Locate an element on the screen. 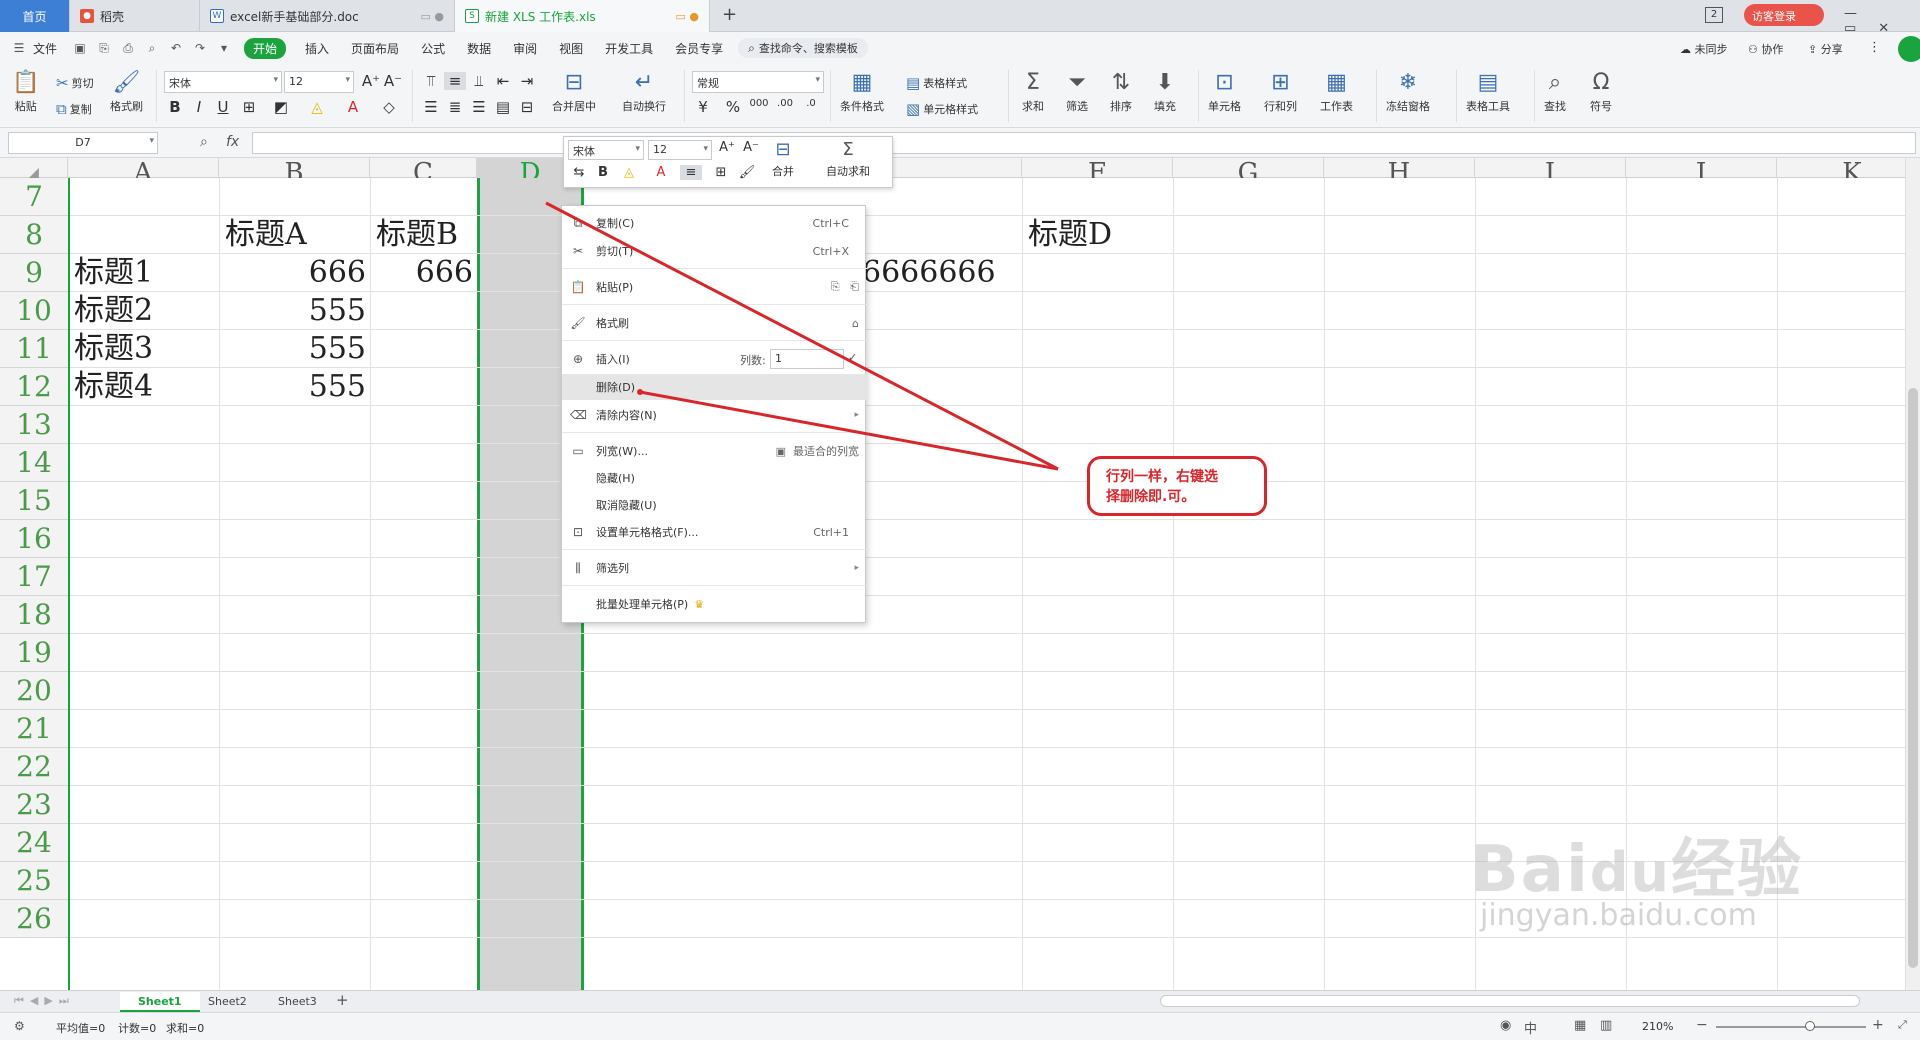  horizontal-scrollbar is located at coordinates (1510, 1001).